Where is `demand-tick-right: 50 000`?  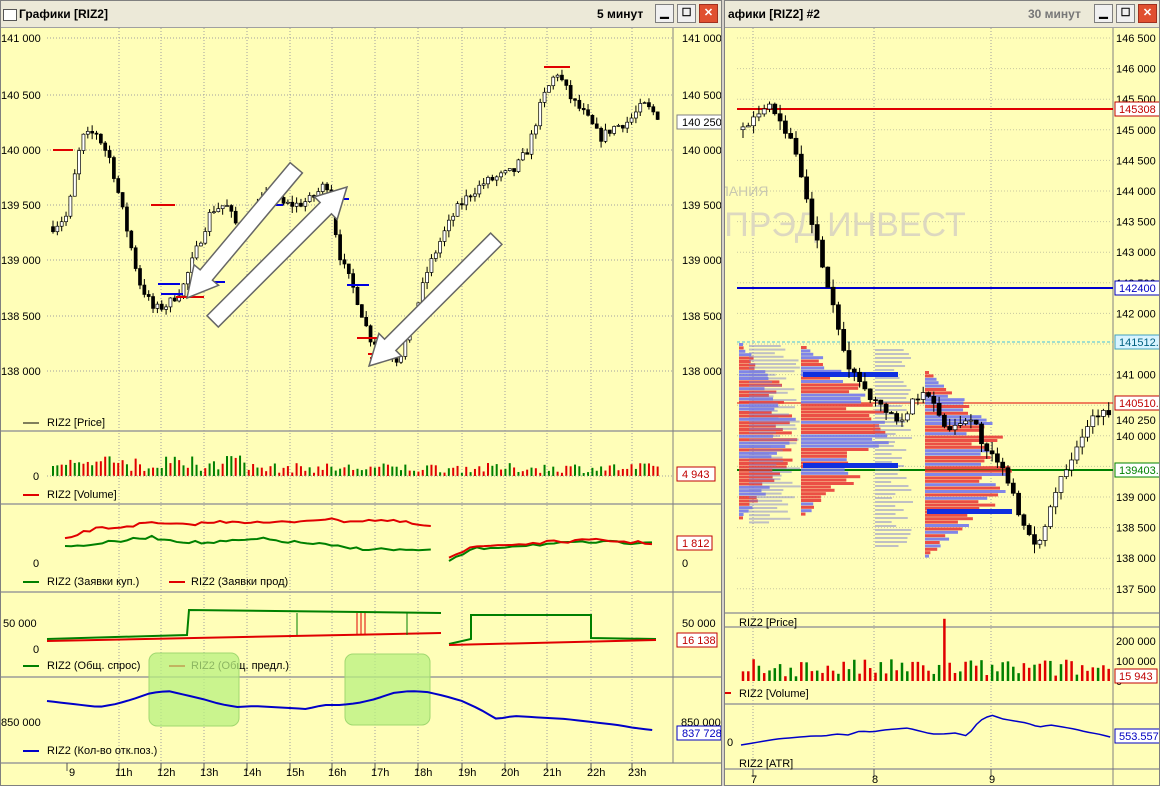
demand-tick-right: 50 000 is located at coordinates (699, 624).